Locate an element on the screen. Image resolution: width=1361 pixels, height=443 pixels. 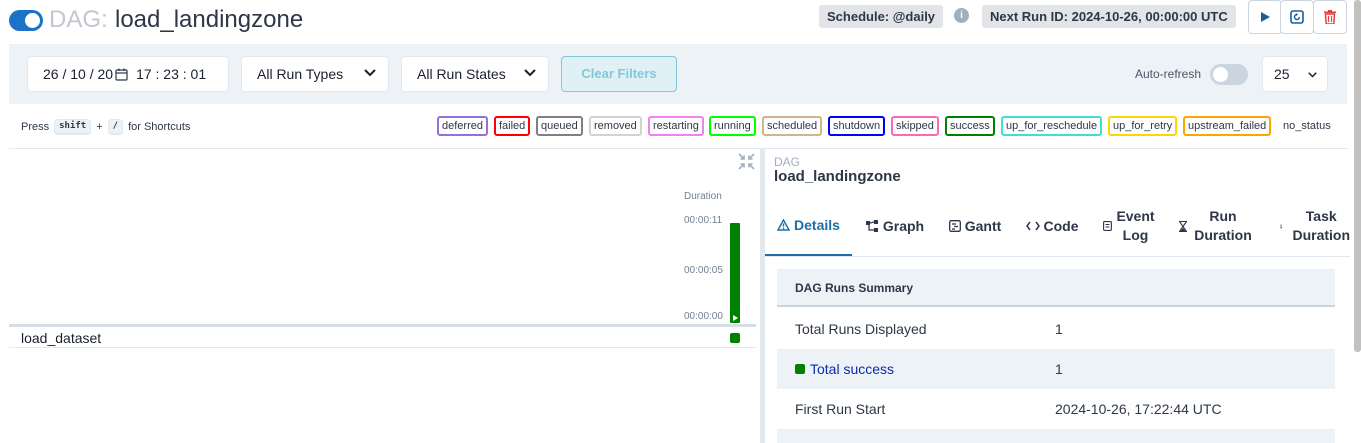
row-key: First Run Start is located at coordinates (840, 409).